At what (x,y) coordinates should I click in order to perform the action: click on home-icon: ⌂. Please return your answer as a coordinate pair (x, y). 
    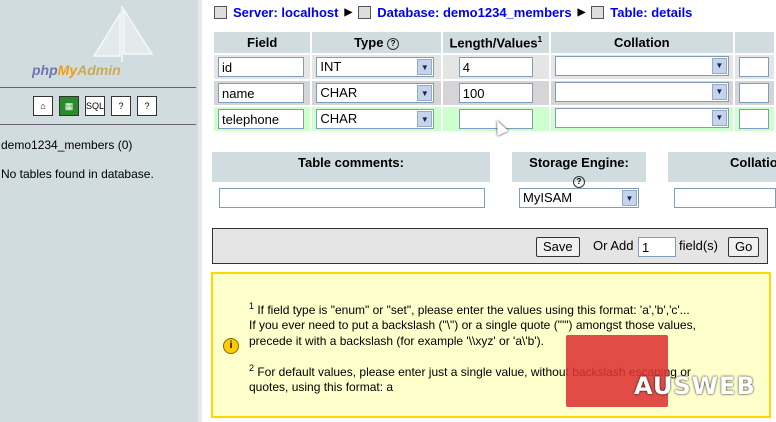
    Looking at the image, I should click on (43, 106).